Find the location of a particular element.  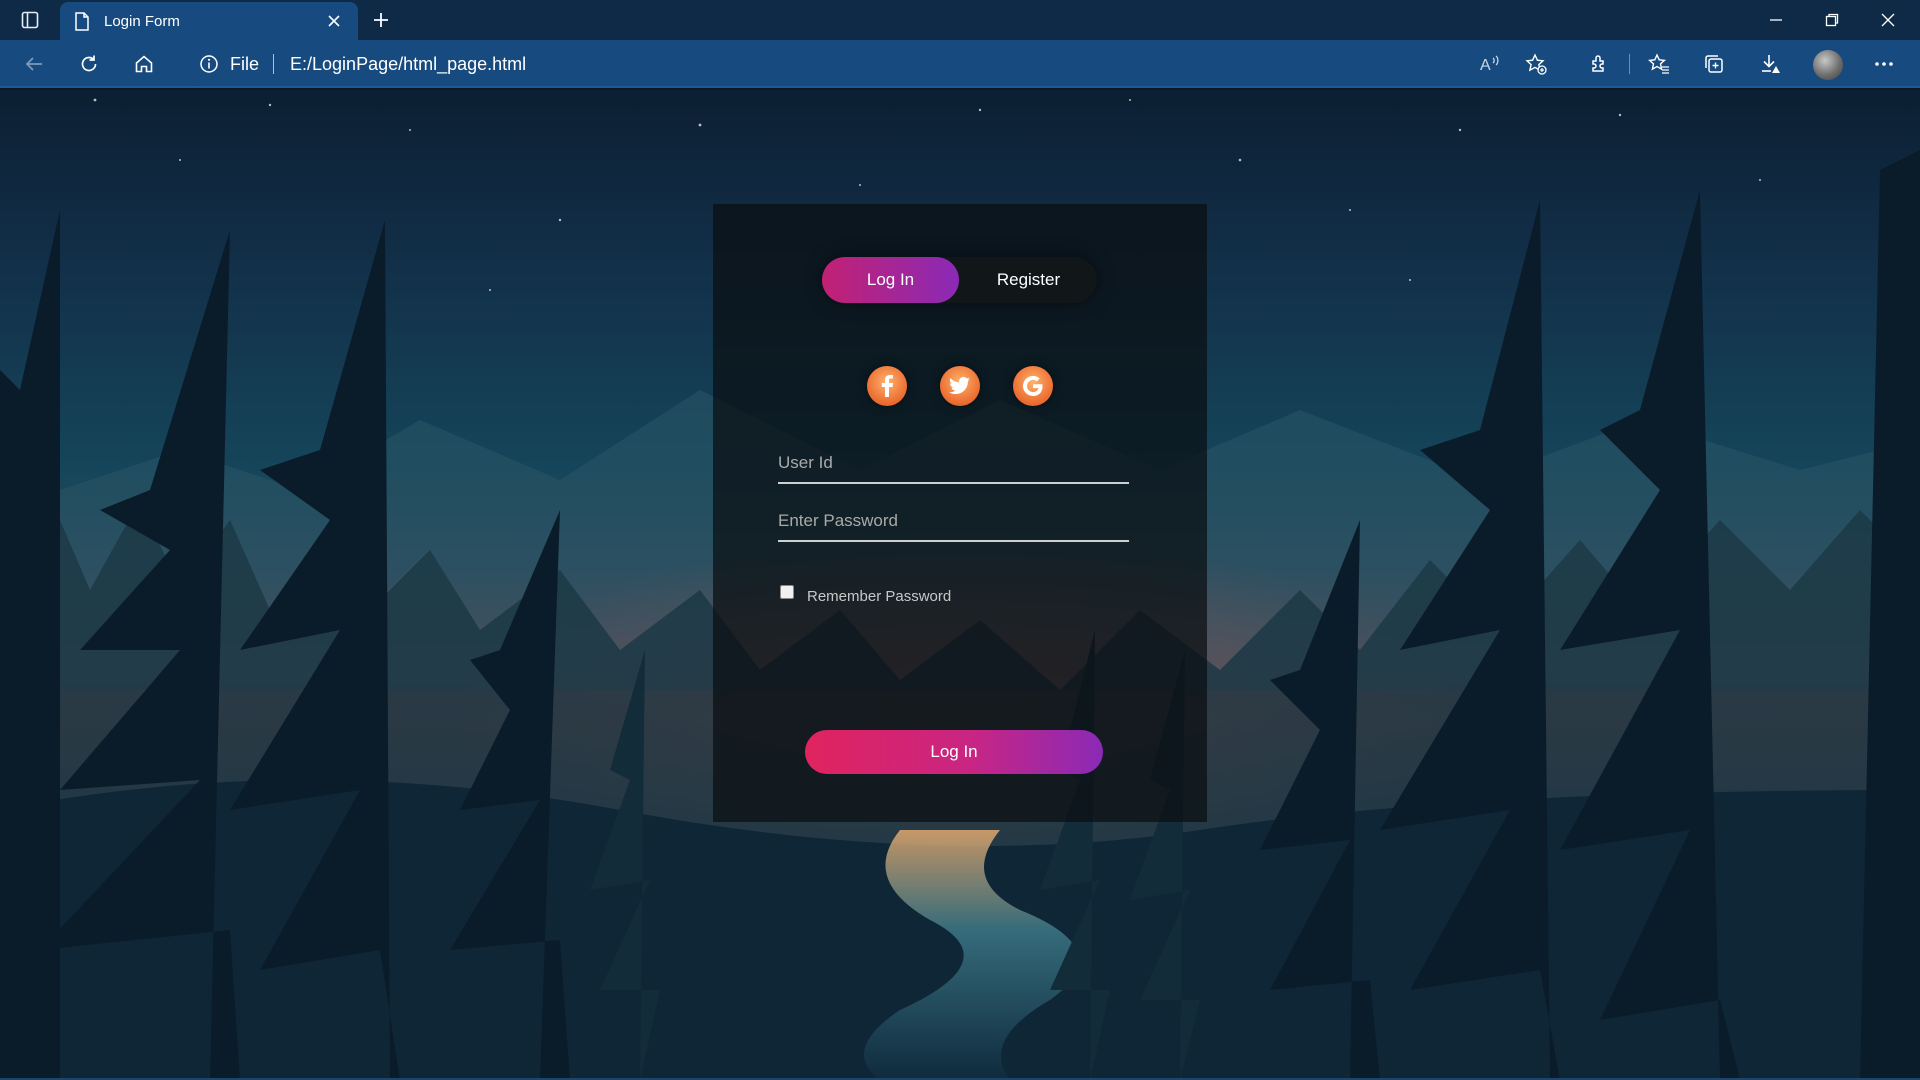

info-icon is located at coordinates (209, 64).